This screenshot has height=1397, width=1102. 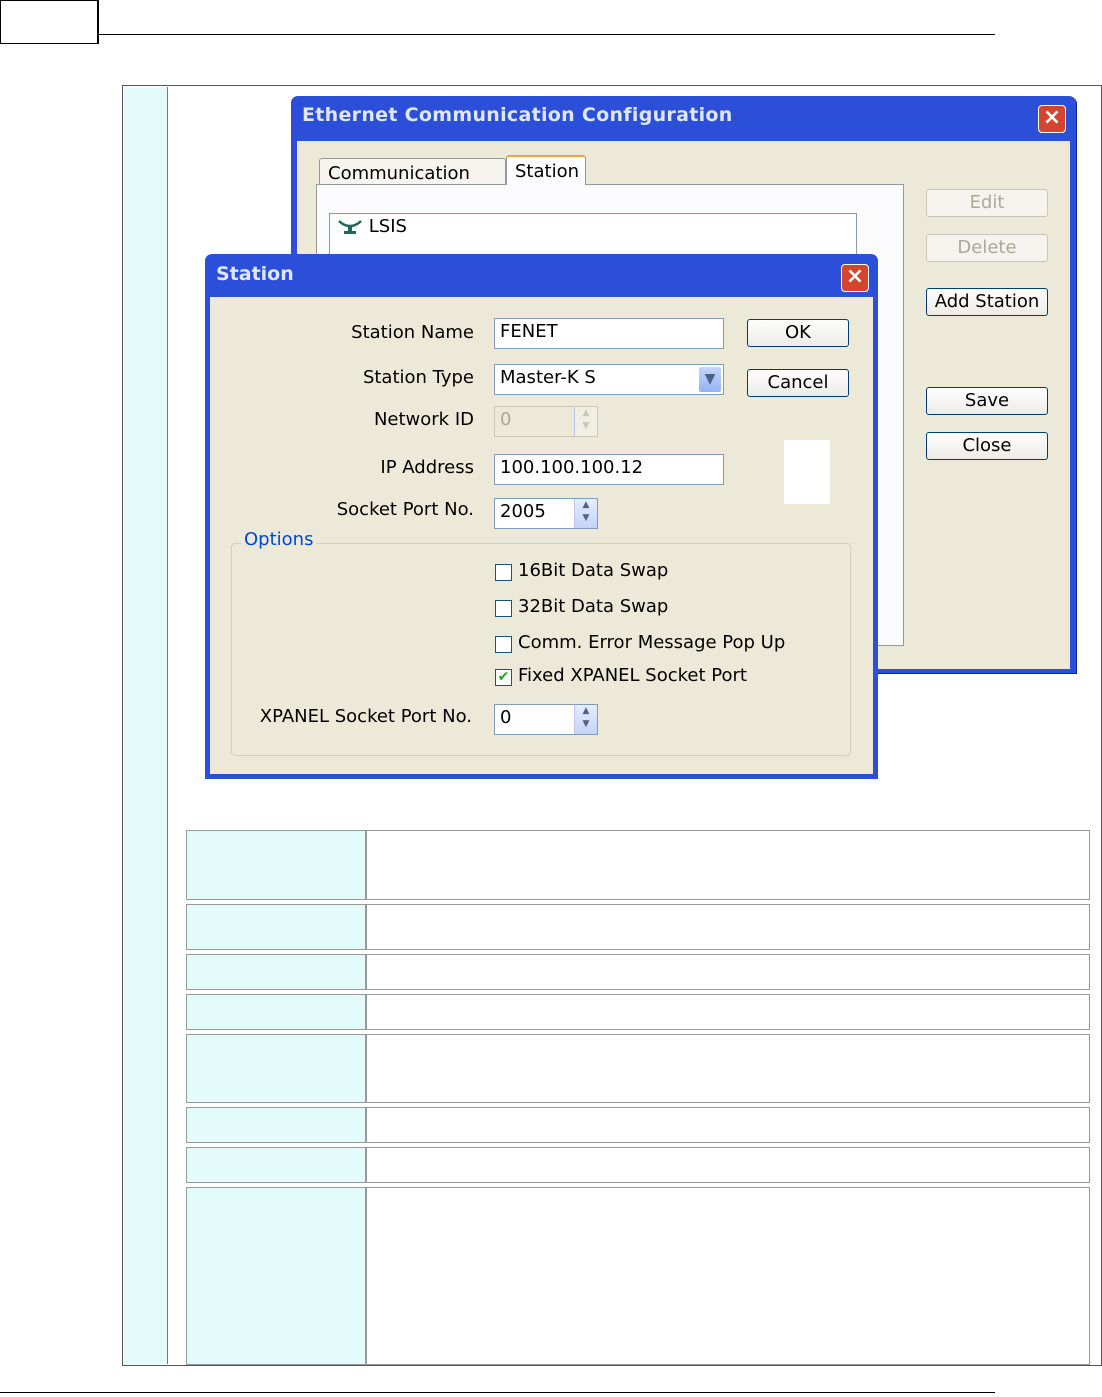 I want to click on network-id-spin-buttons: ▲ ▼, so click(x=585, y=421).